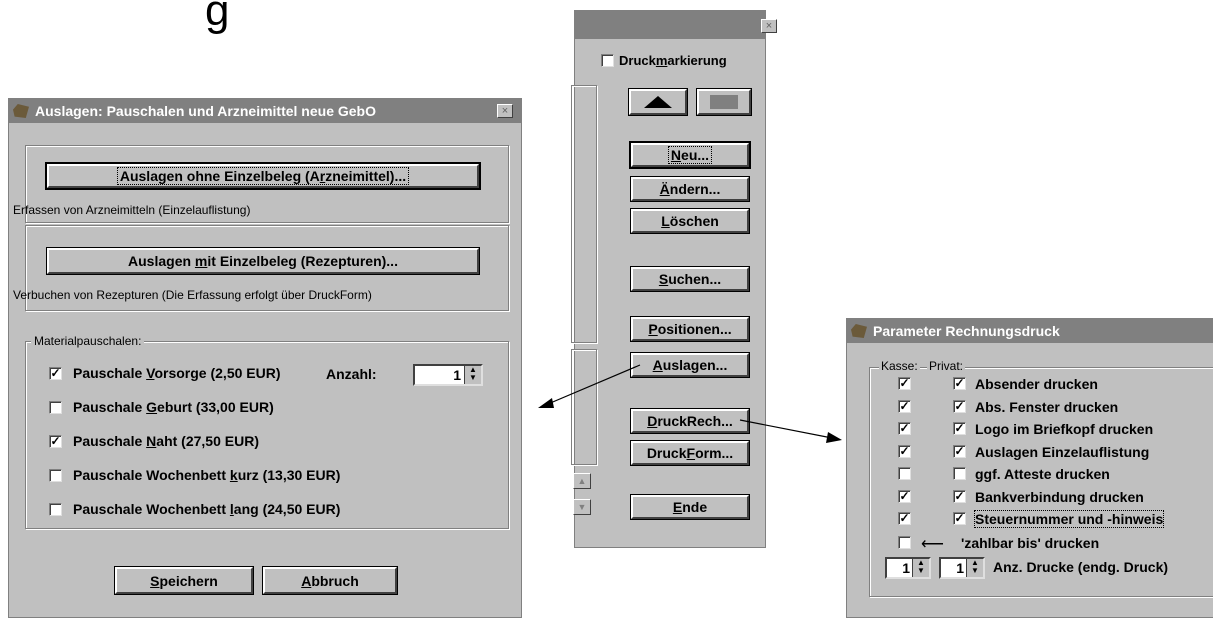 The image size is (1213, 618). Describe the element at coordinates (1036, 384) in the screenshot. I see `param-option-label: Absender drucken` at that location.